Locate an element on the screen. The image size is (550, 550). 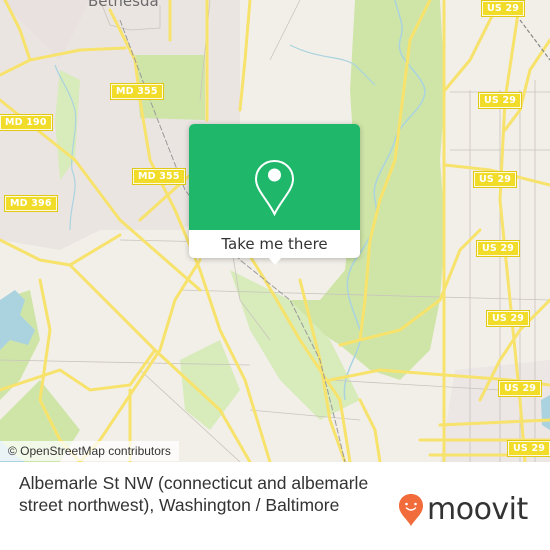
place-label-bethesda: Bethesda is located at coordinates (123, 5).